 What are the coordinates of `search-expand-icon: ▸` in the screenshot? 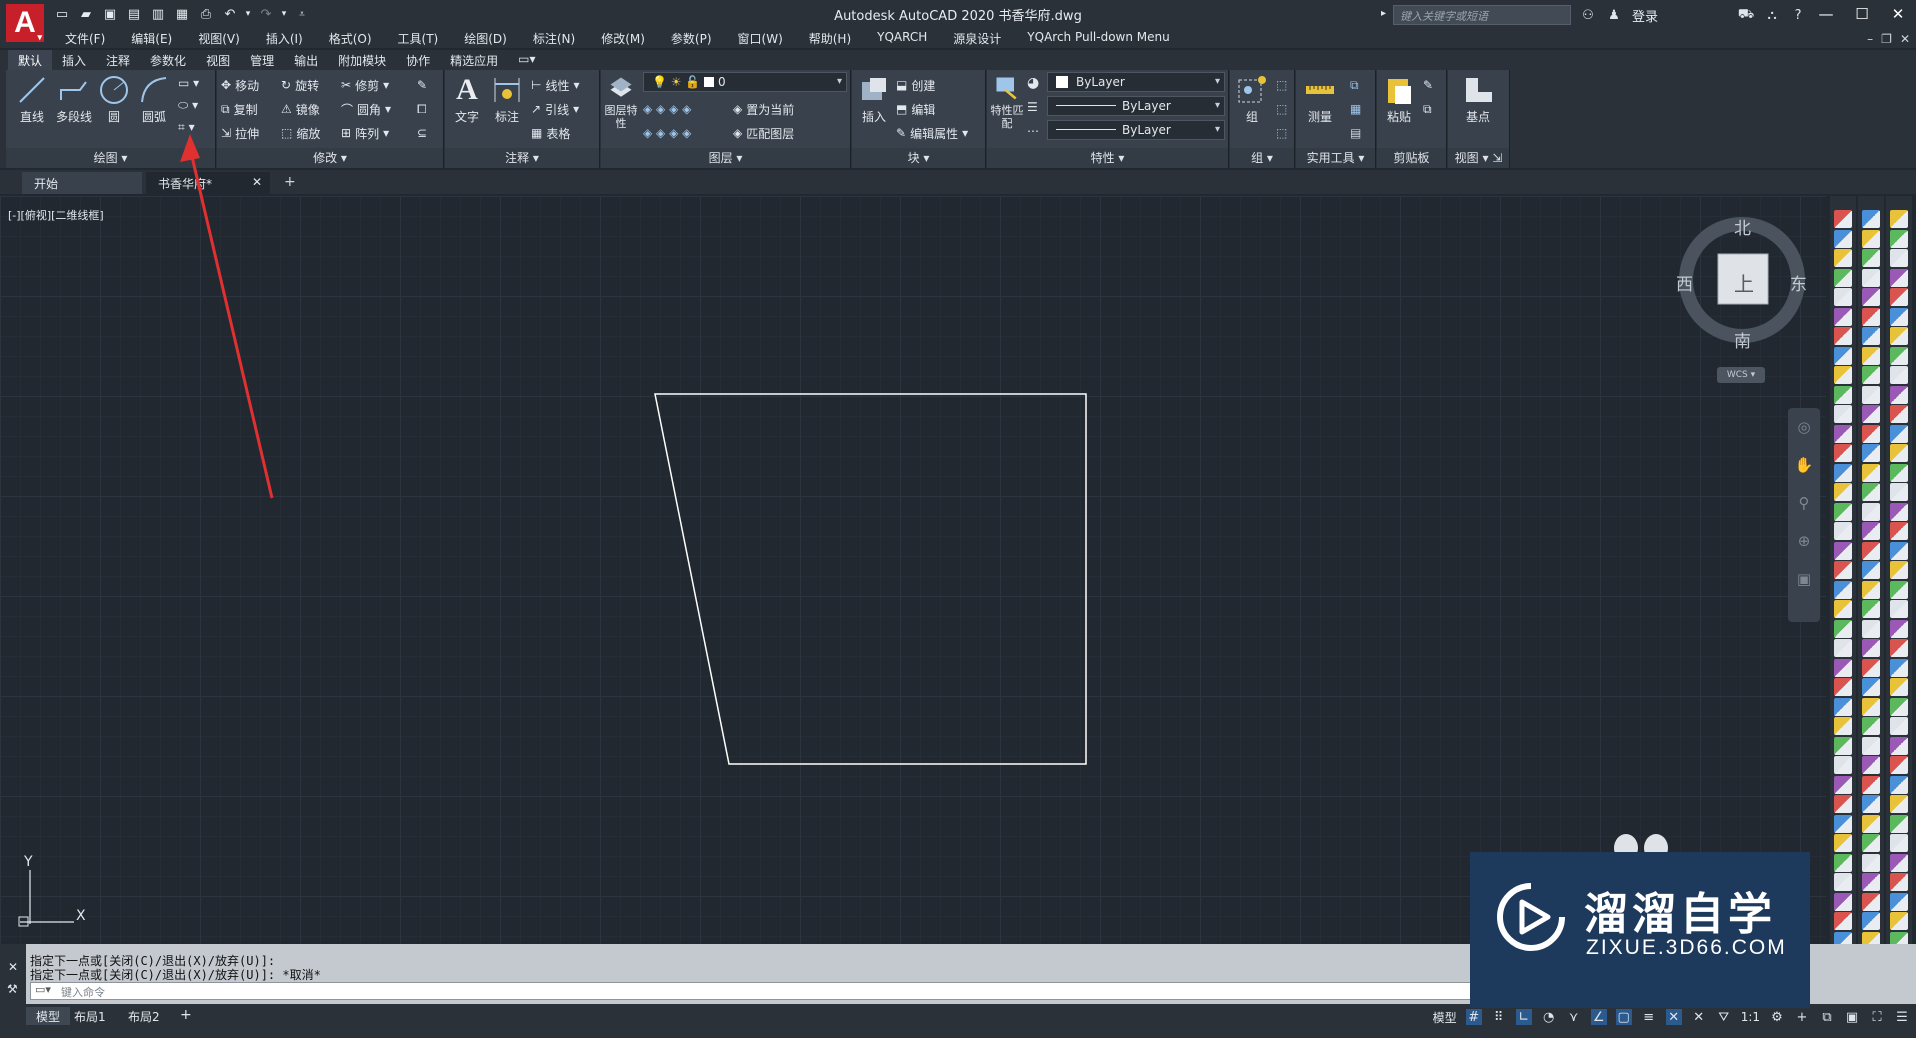 It's located at (1383, 13).